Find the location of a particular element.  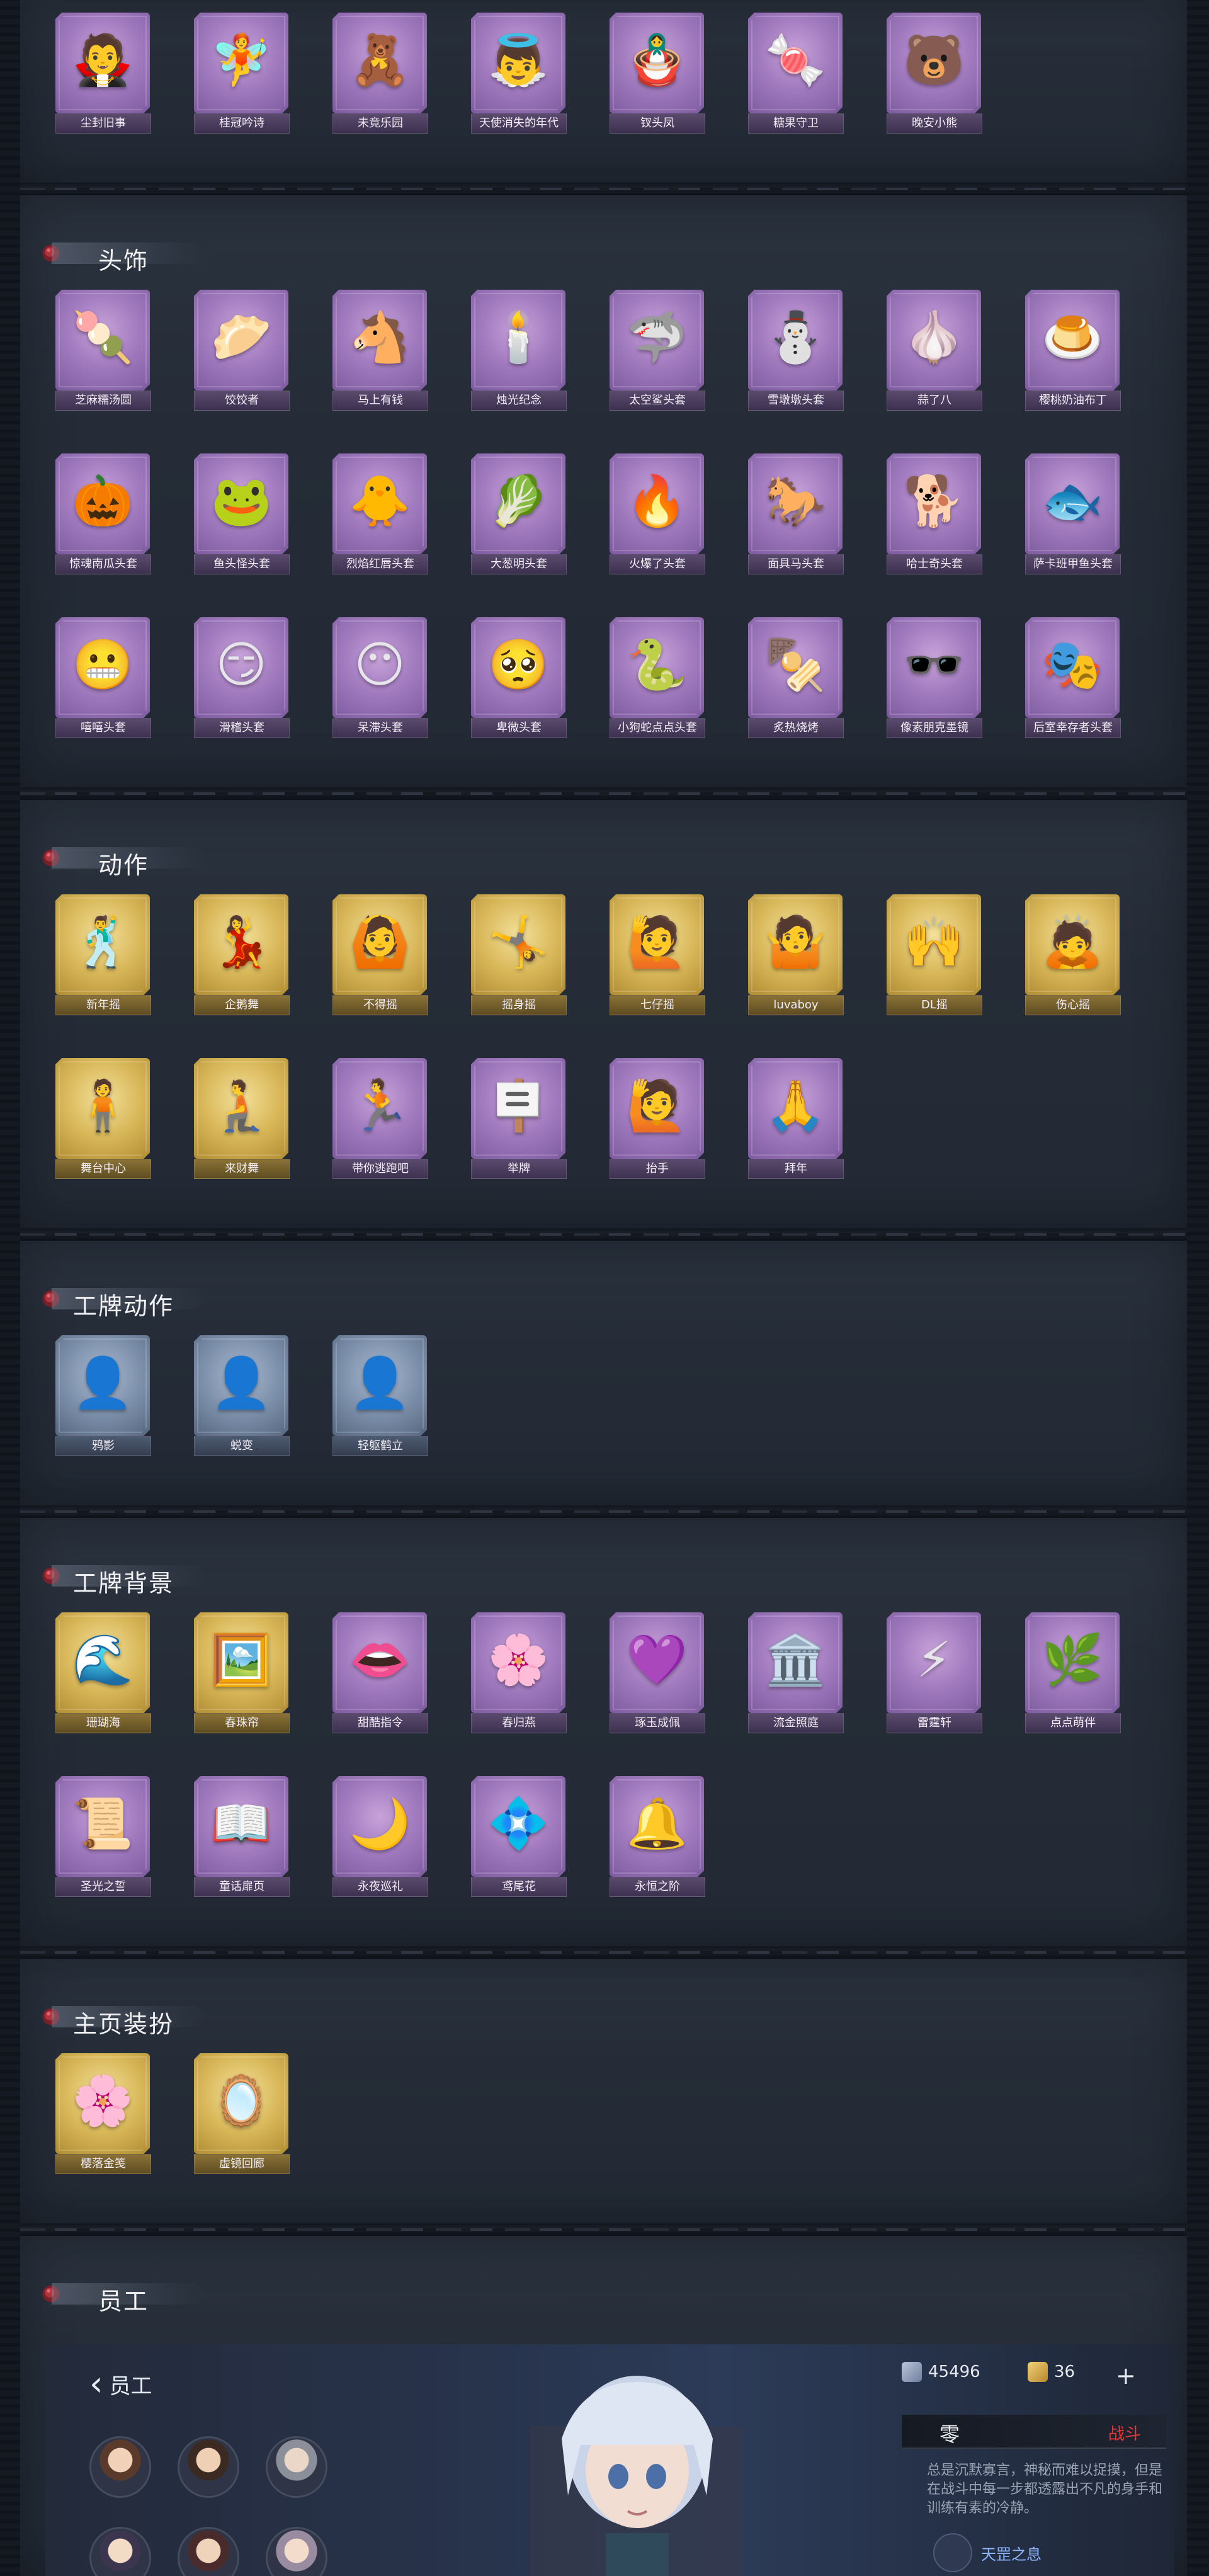

collection-item: 👤 轻躯鹤立 is located at coordinates (379, 1398).